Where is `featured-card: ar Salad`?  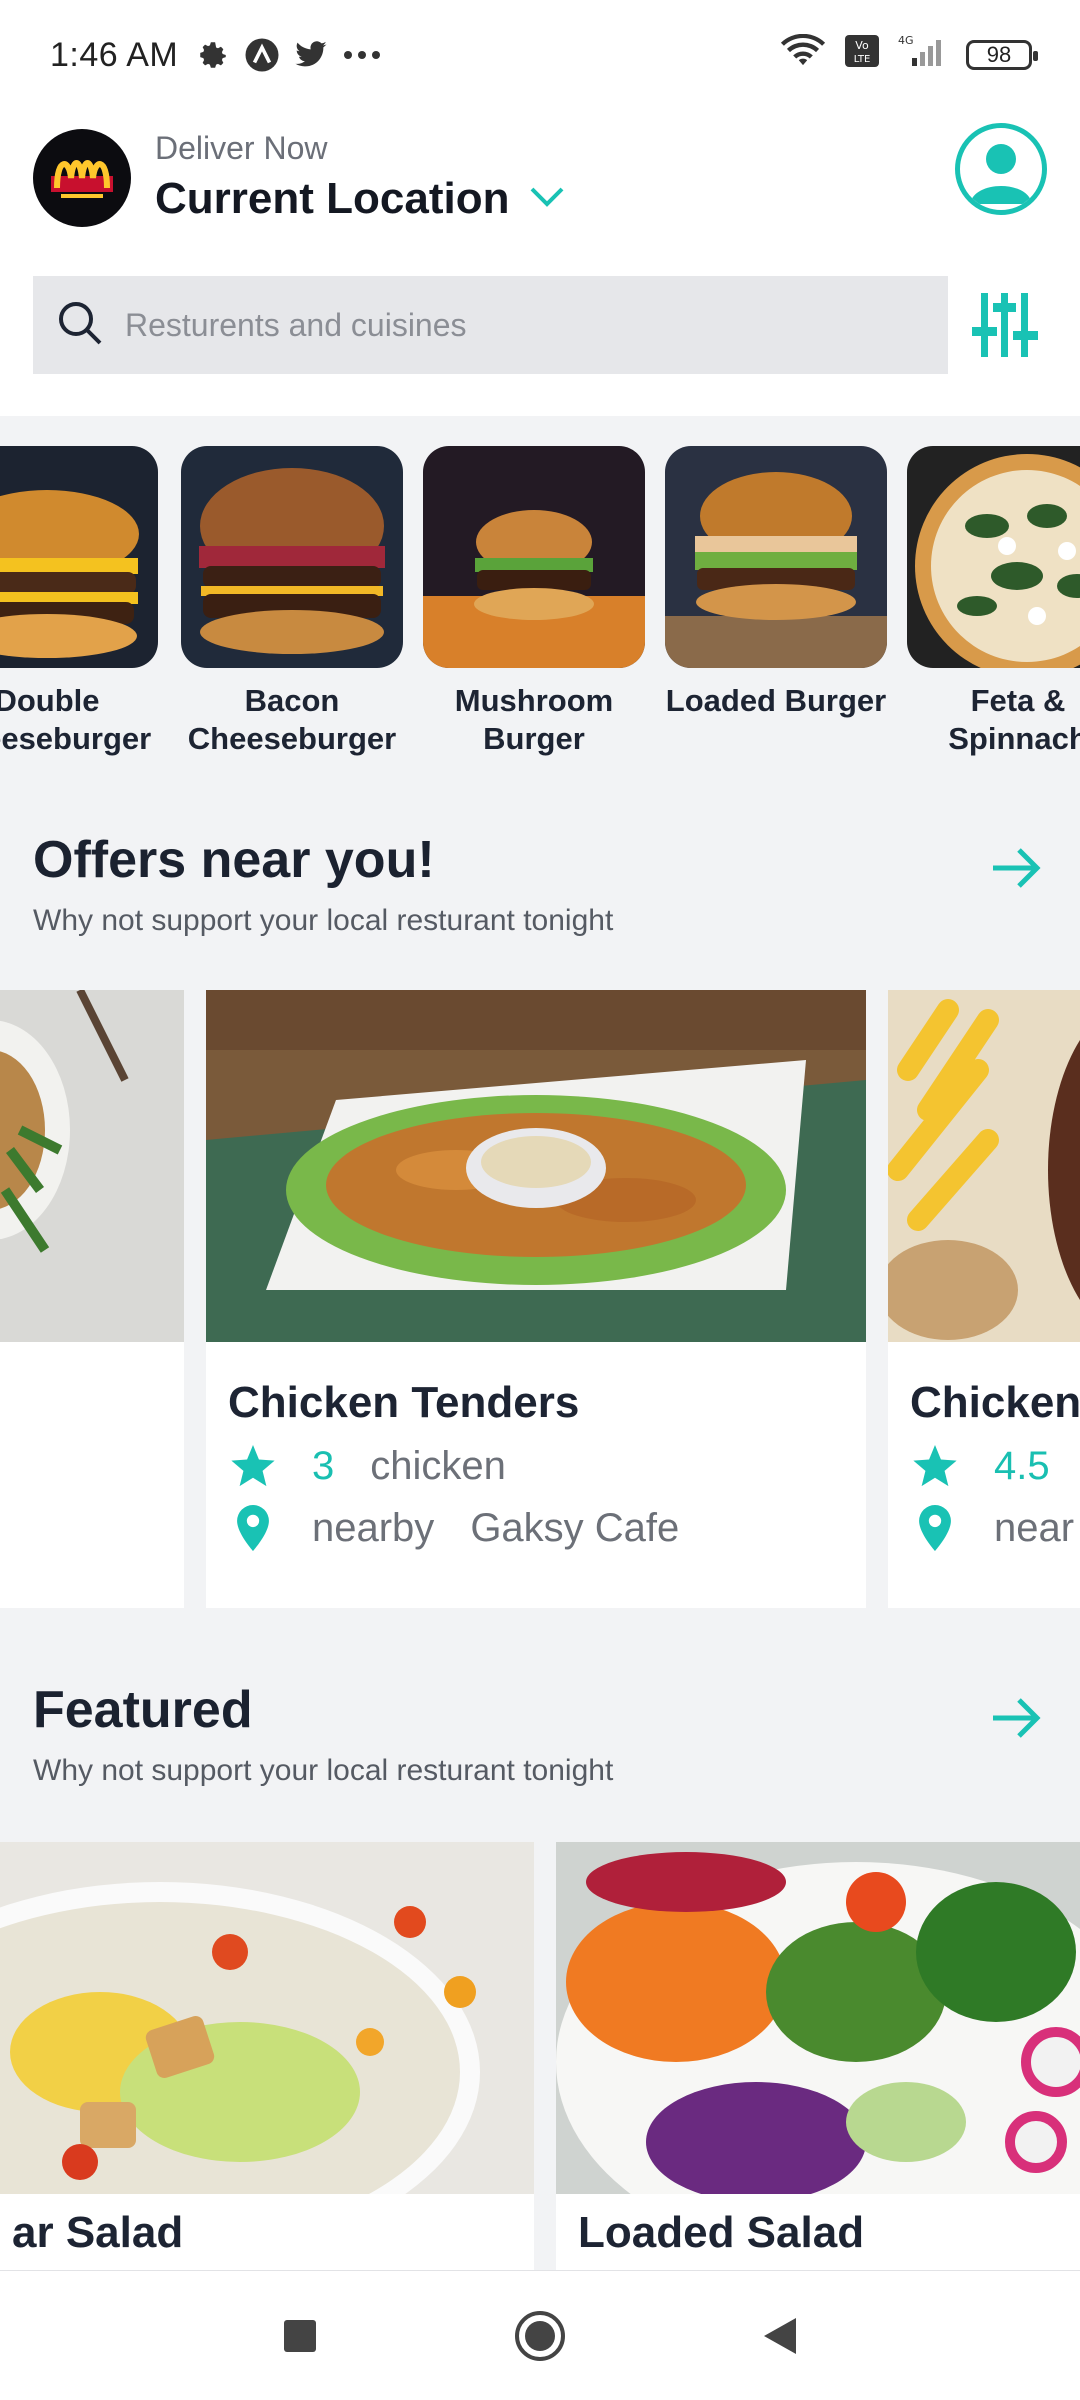 featured-card: ar Salad is located at coordinates (267, 2057).